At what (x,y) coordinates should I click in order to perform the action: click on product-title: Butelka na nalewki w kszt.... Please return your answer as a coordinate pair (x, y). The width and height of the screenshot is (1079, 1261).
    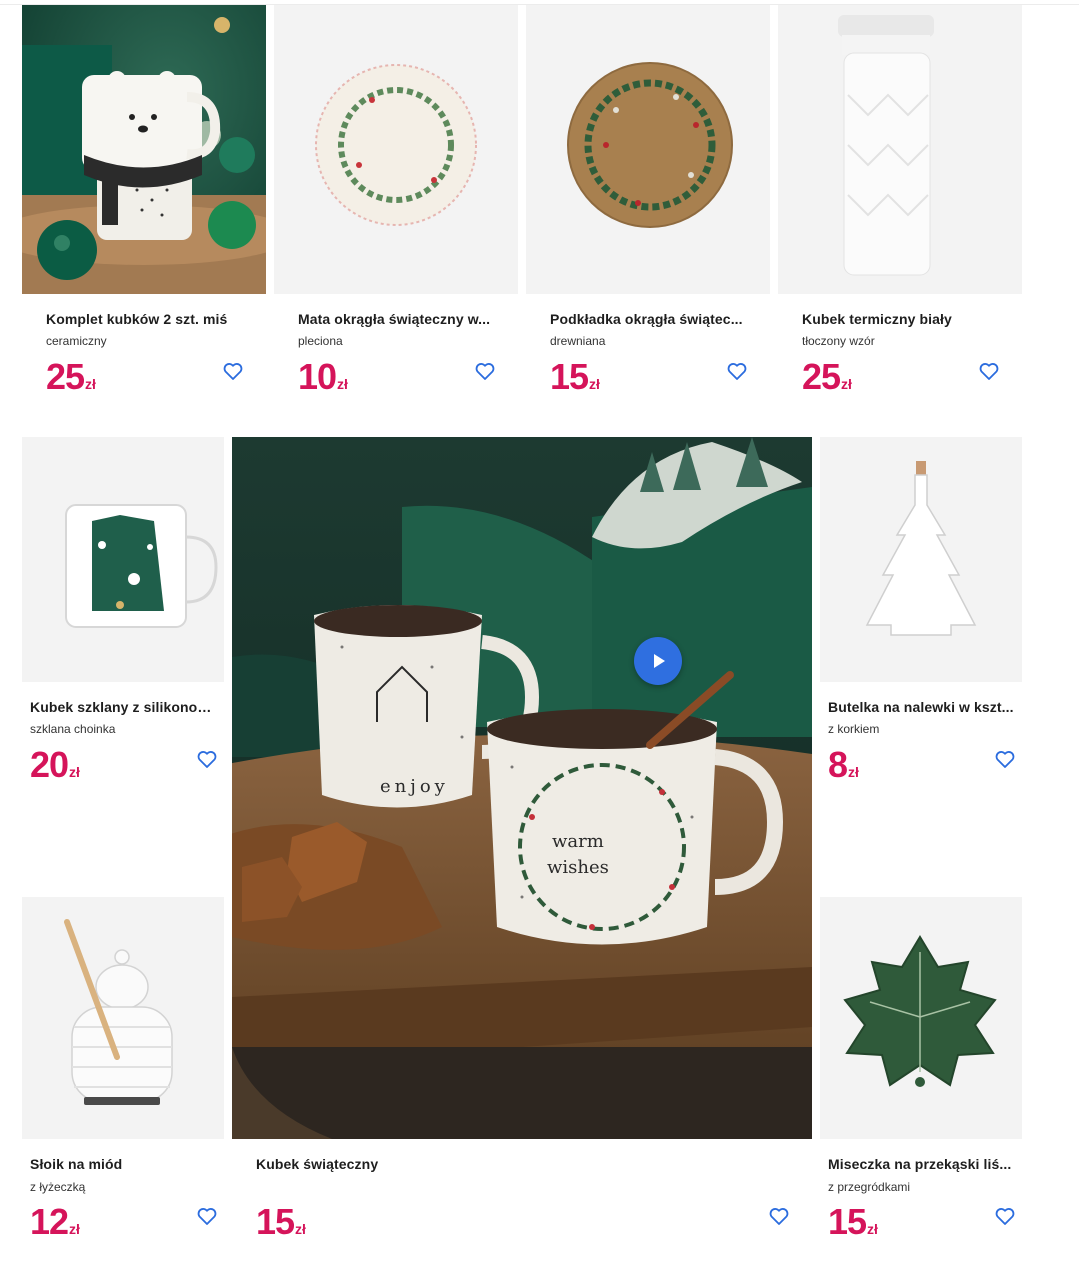
    Looking at the image, I should click on (921, 707).